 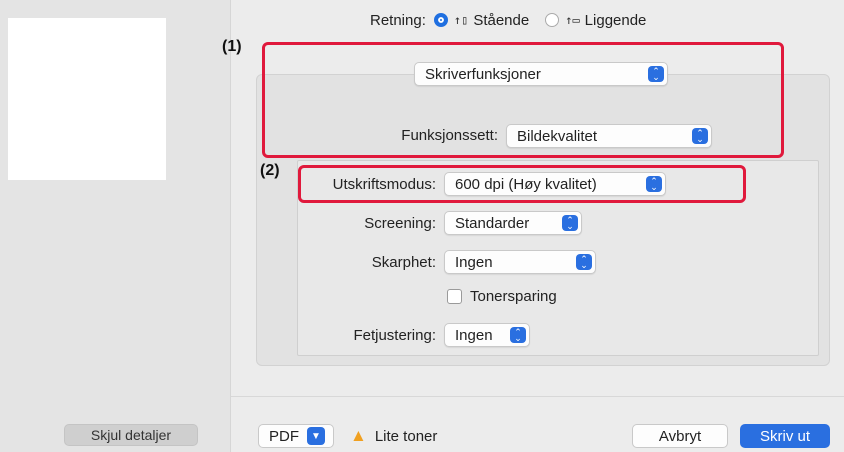 What do you see at coordinates (501, 20) in the screenshot?
I see `portrait-label: Stående` at bounding box center [501, 20].